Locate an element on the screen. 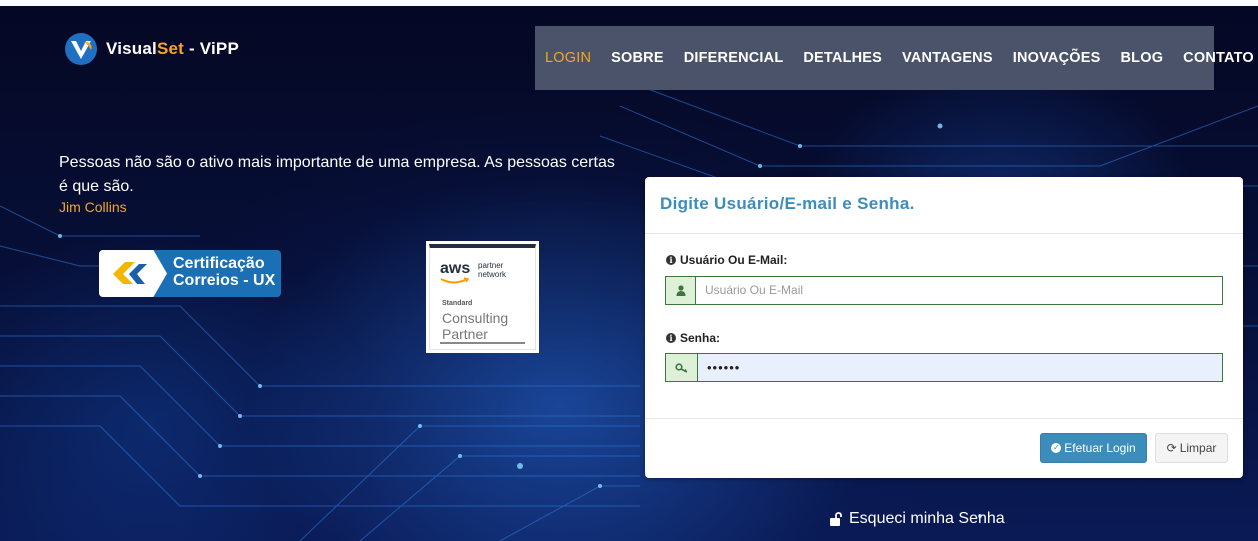  nav-vantagens: VANTAGENS is located at coordinates (947, 58).